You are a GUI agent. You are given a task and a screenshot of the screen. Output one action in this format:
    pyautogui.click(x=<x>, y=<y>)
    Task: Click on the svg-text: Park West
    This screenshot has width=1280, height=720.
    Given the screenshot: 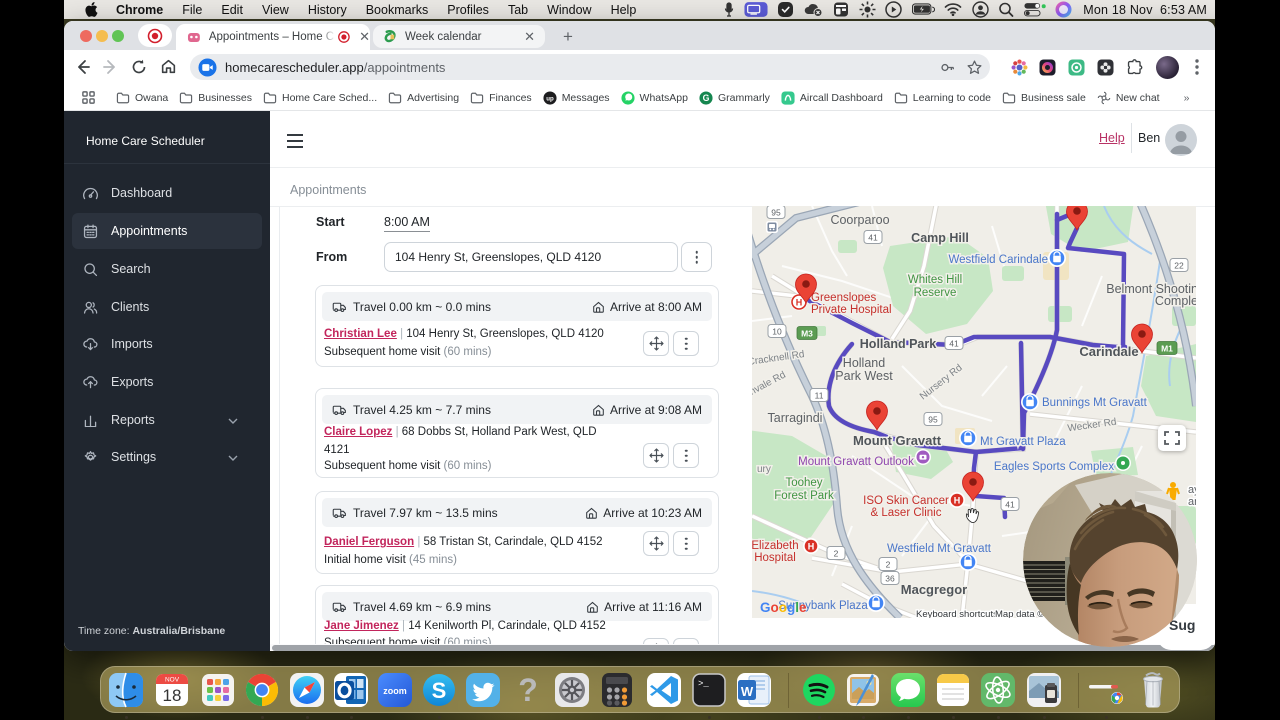 What is the action you would take?
    pyautogui.click(x=864, y=376)
    